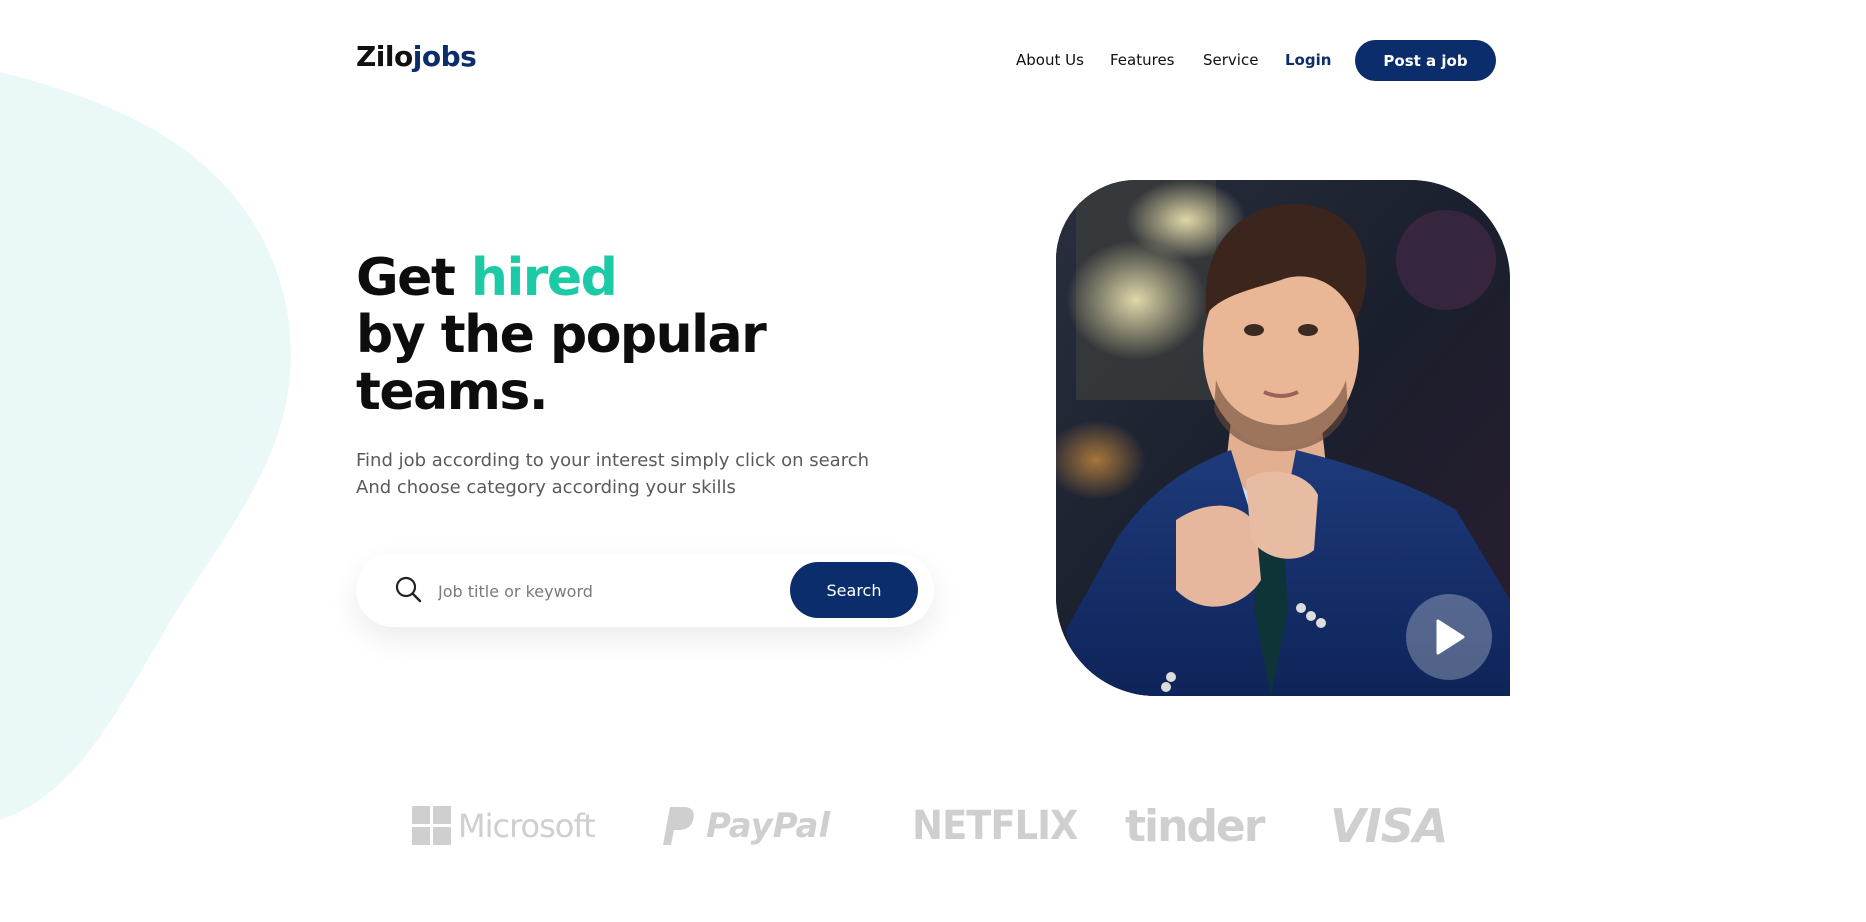  I want to click on headline-line-2: by the popular, so click(561, 335).